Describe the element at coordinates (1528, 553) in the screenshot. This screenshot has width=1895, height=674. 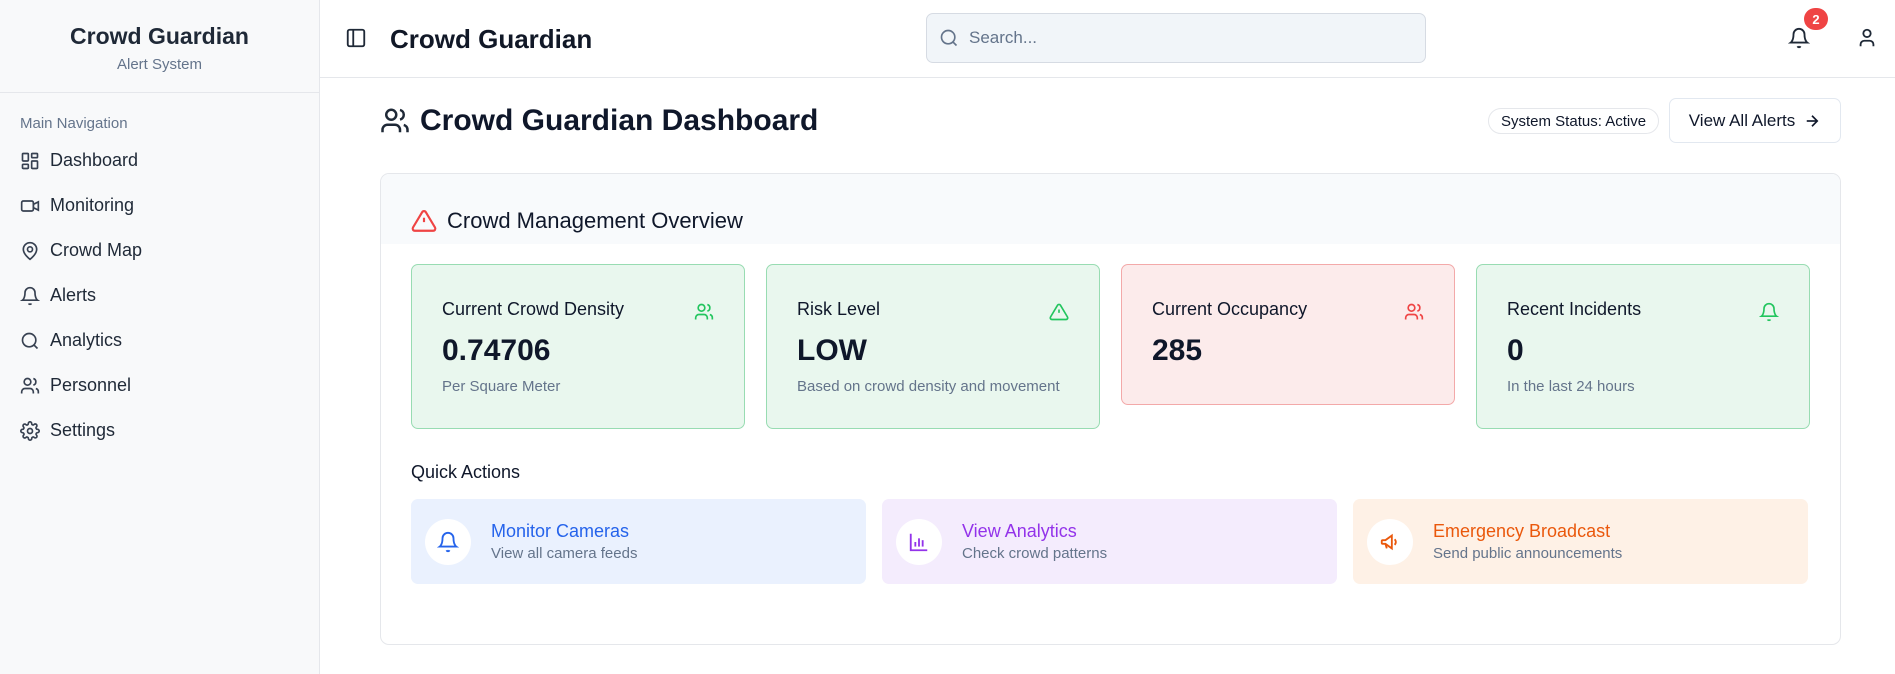
I see `qa-subtitle: Send public announcements` at that location.